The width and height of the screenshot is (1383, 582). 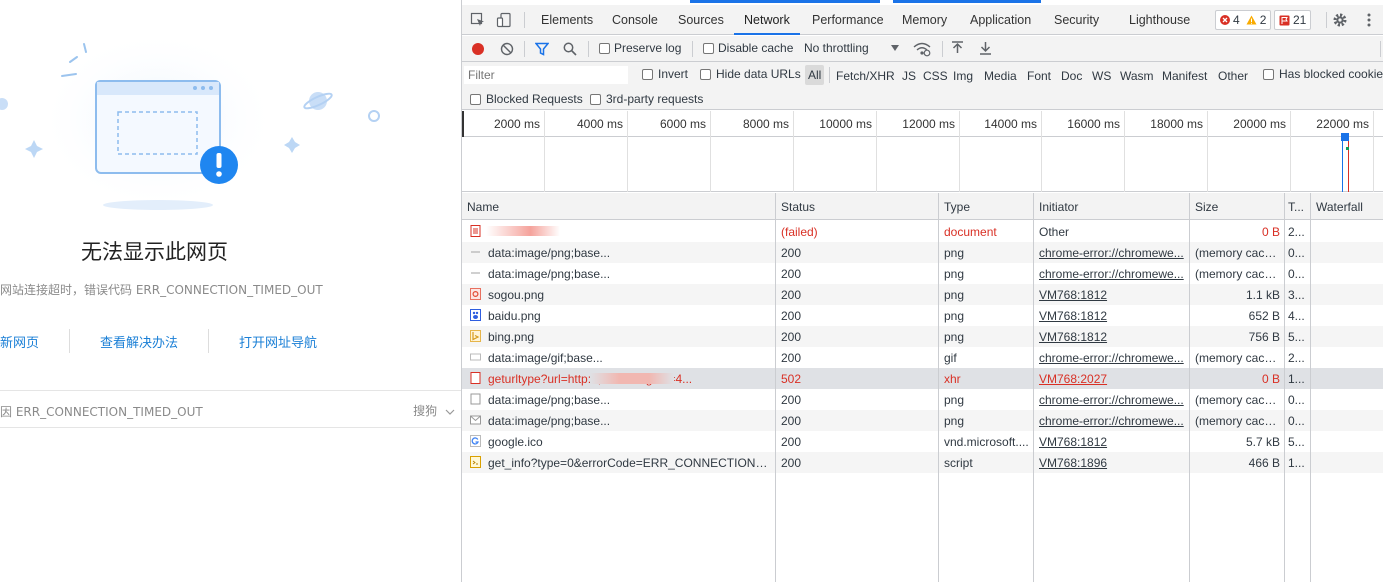 What do you see at coordinates (1259, 124) in the screenshot?
I see `timeline-tick-label: 20000 ms` at bounding box center [1259, 124].